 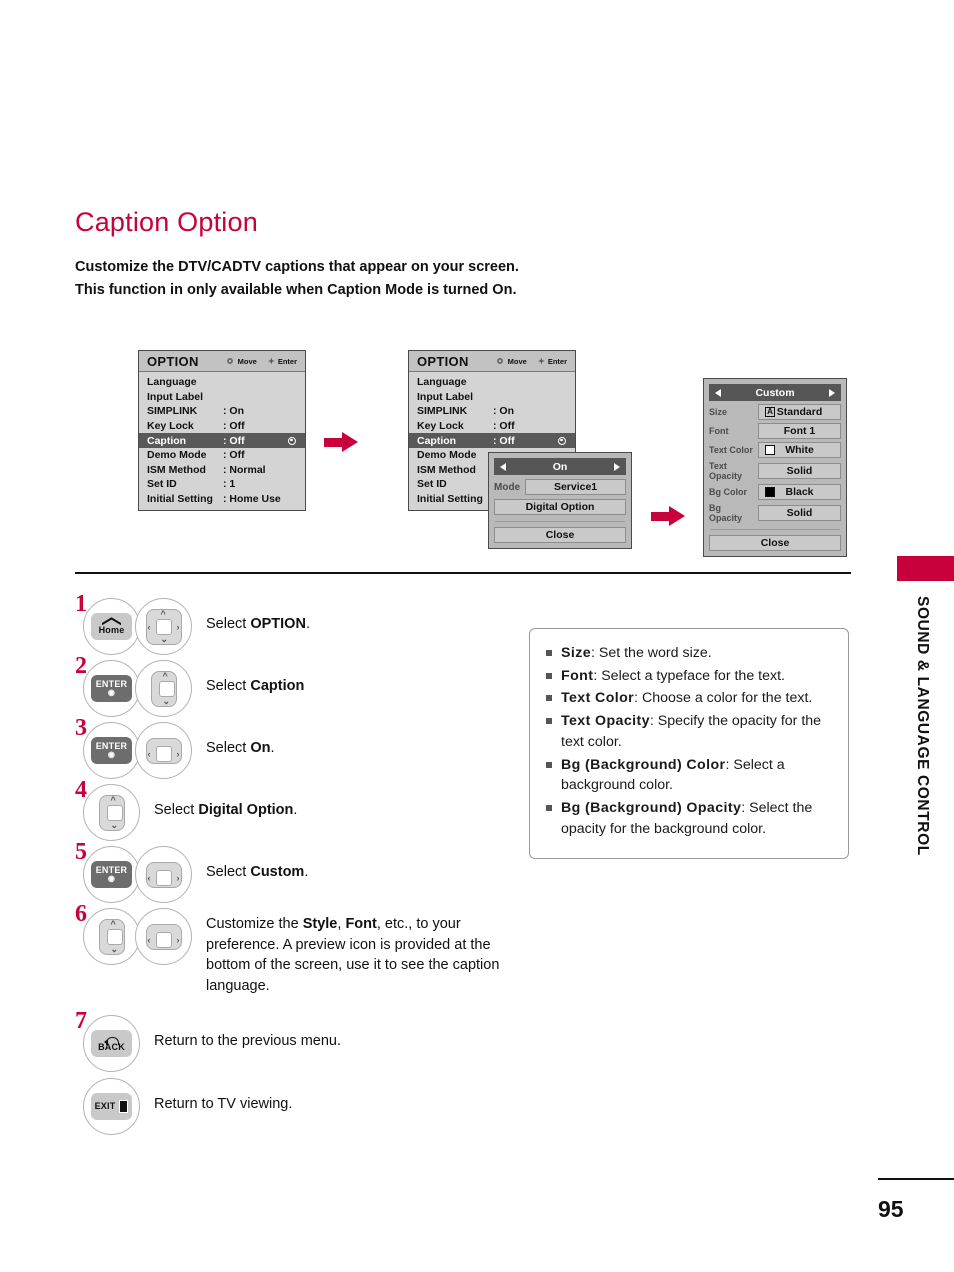 I want to click on caption-state-selector: On, so click(x=560, y=466).